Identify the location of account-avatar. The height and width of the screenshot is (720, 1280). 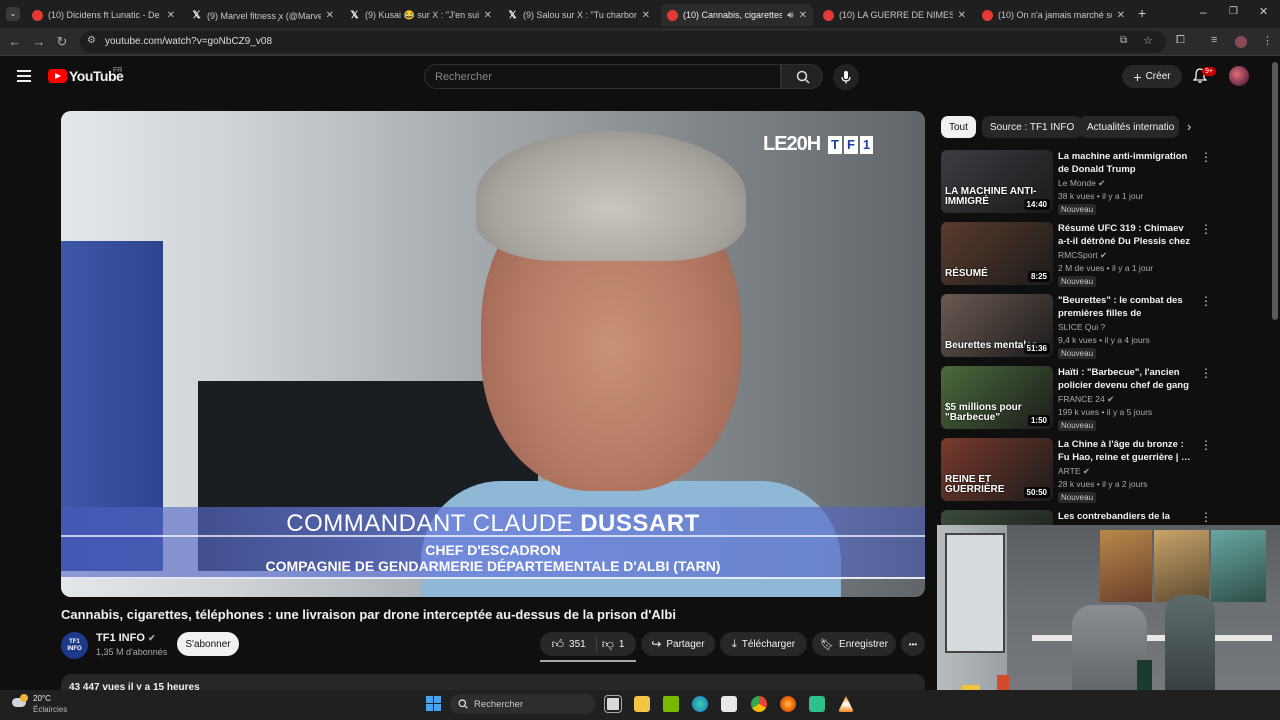
(1239, 76).